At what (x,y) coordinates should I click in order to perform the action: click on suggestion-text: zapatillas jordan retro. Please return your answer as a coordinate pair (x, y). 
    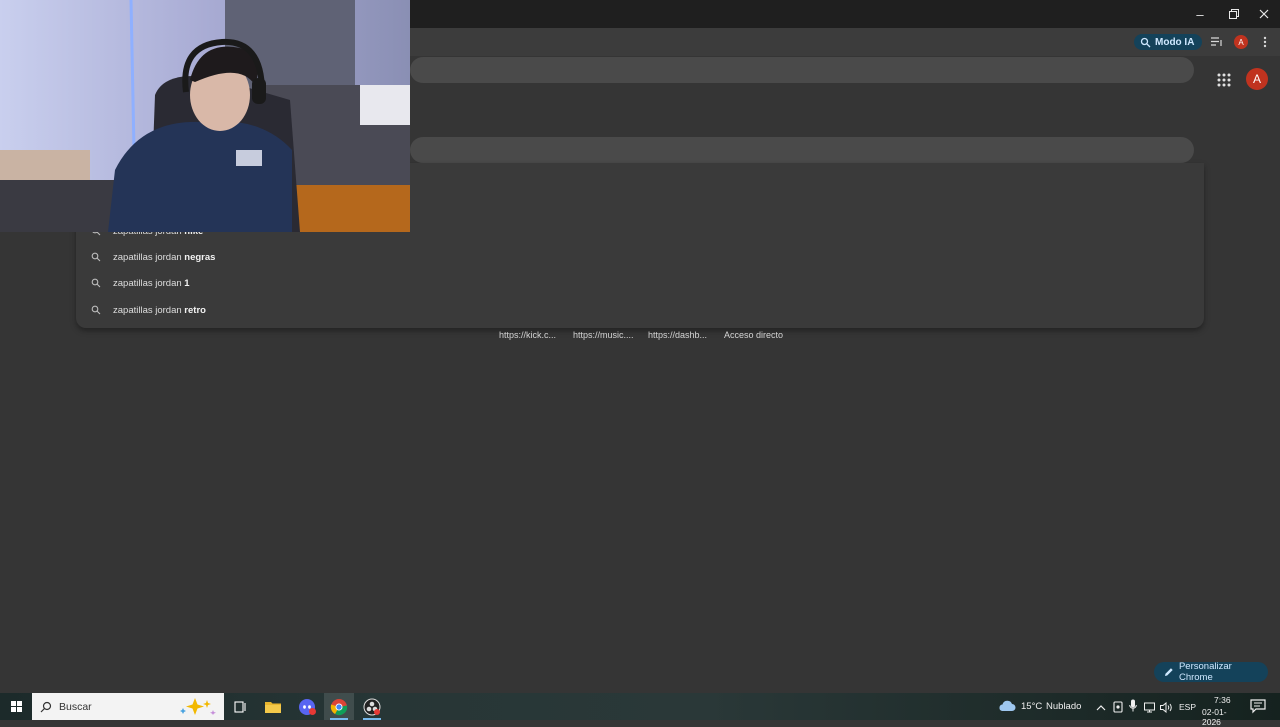
    Looking at the image, I should click on (159, 310).